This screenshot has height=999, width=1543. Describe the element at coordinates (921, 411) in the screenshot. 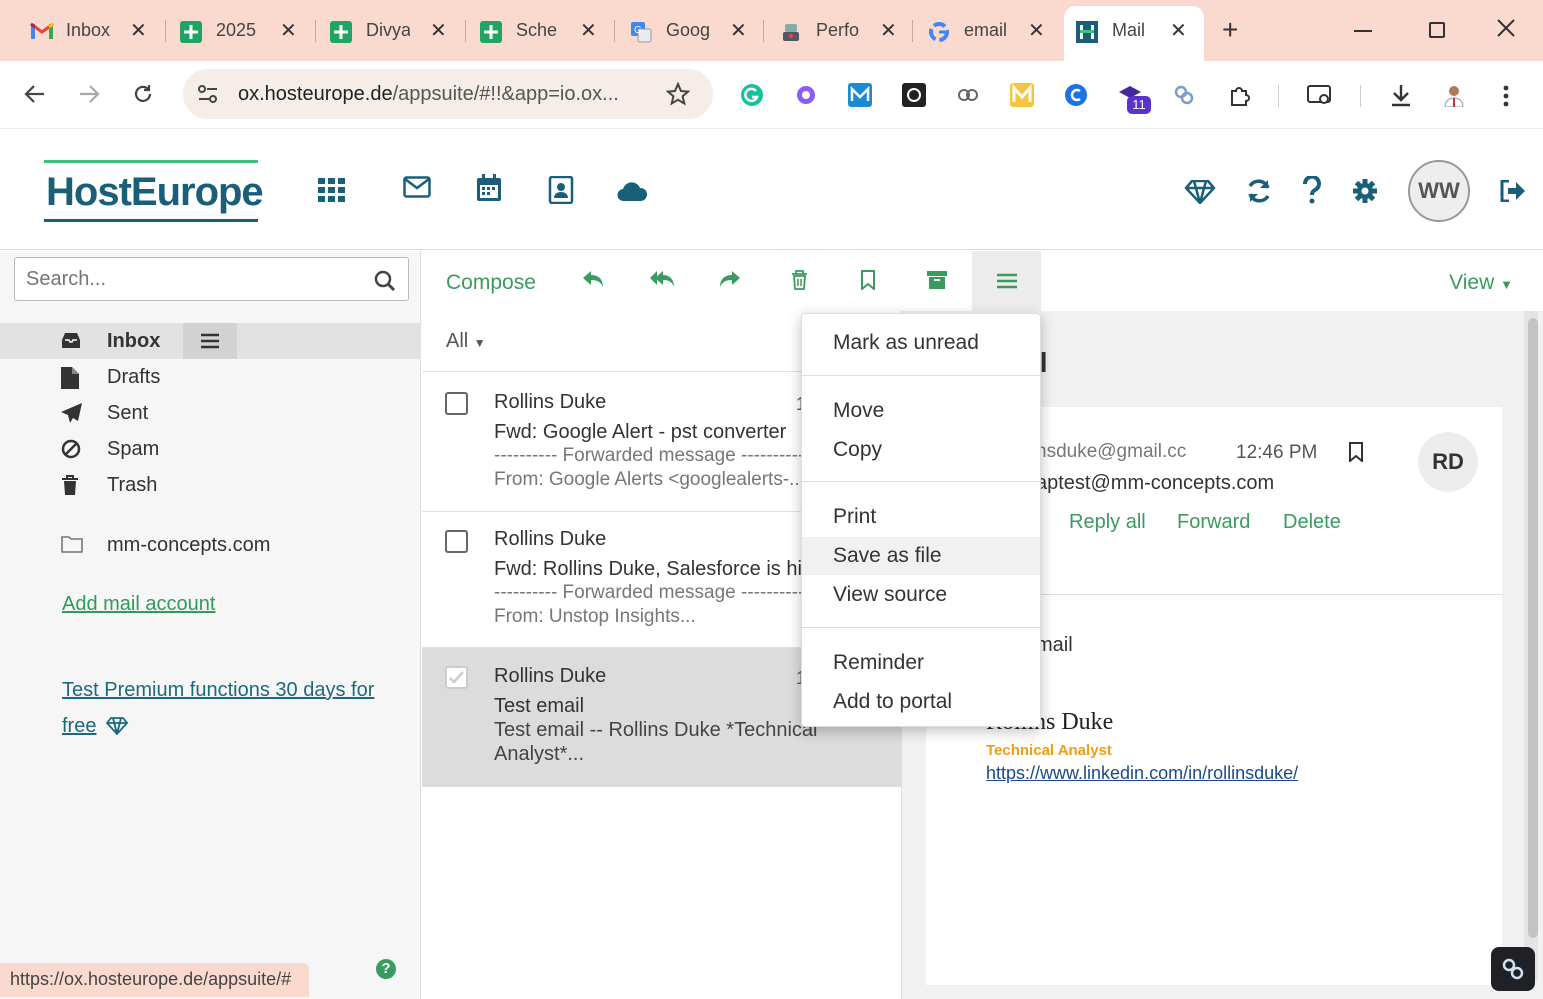

I see `menu-item-move: Move` at that location.